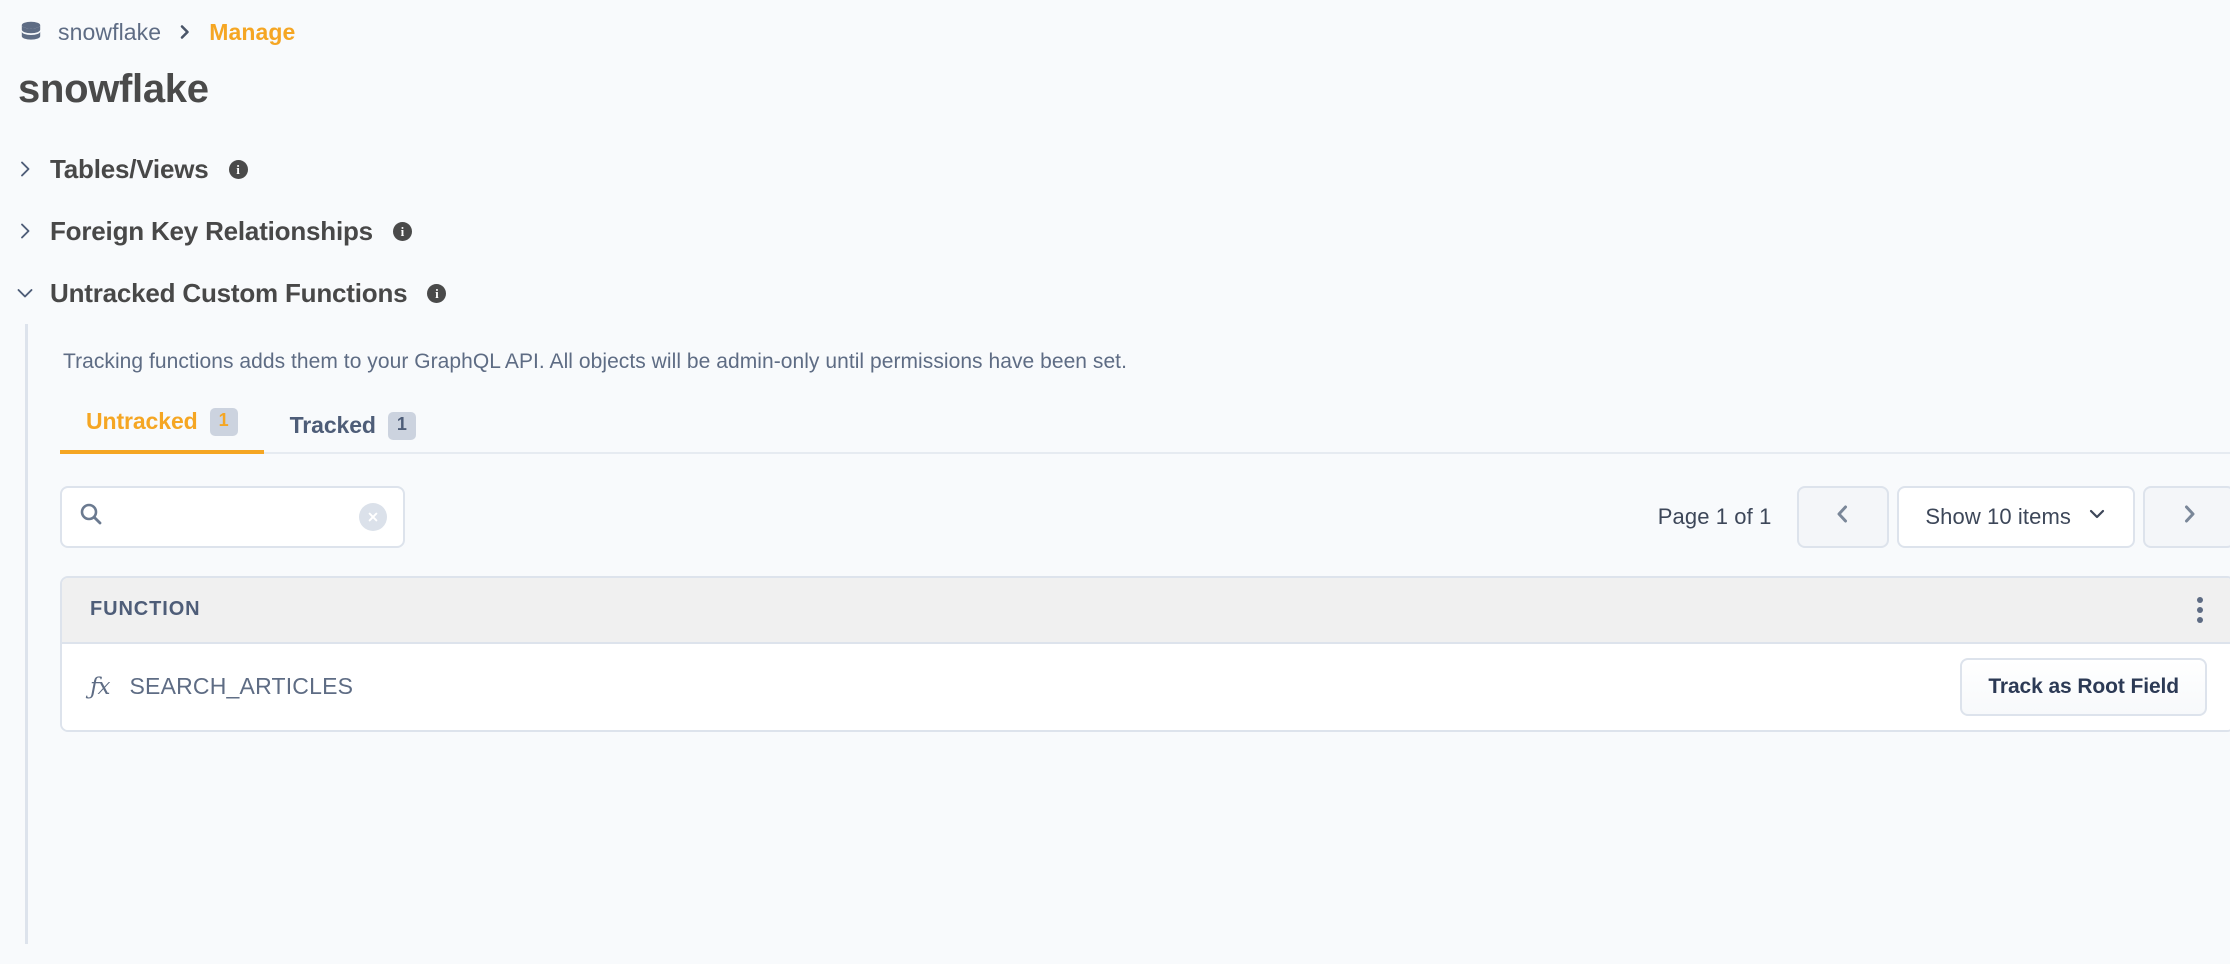 The height and width of the screenshot is (964, 2230). What do you see at coordinates (1145, 516) in the screenshot?
I see `table-toolbar: Page 1 of 1 Show 10 items` at bounding box center [1145, 516].